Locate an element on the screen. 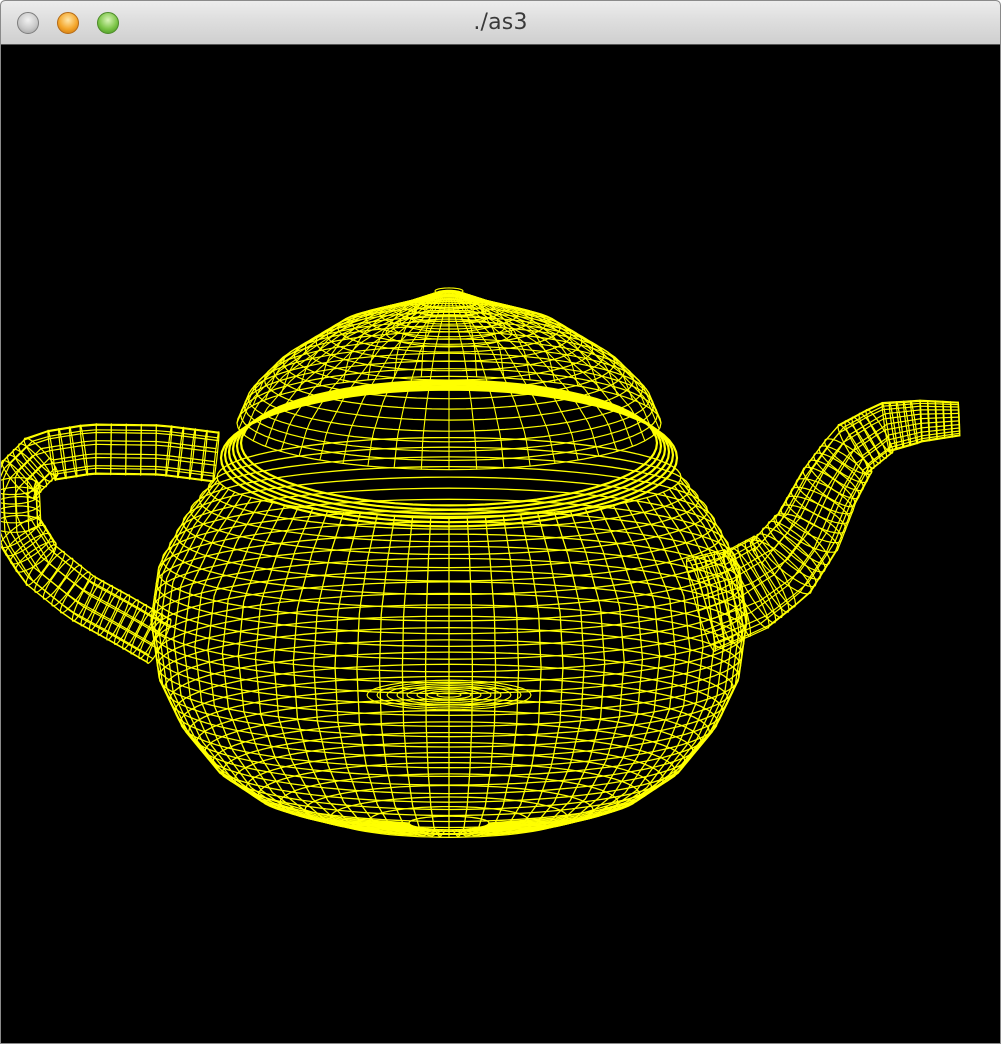  spout-line is located at coordinates (837, 534).